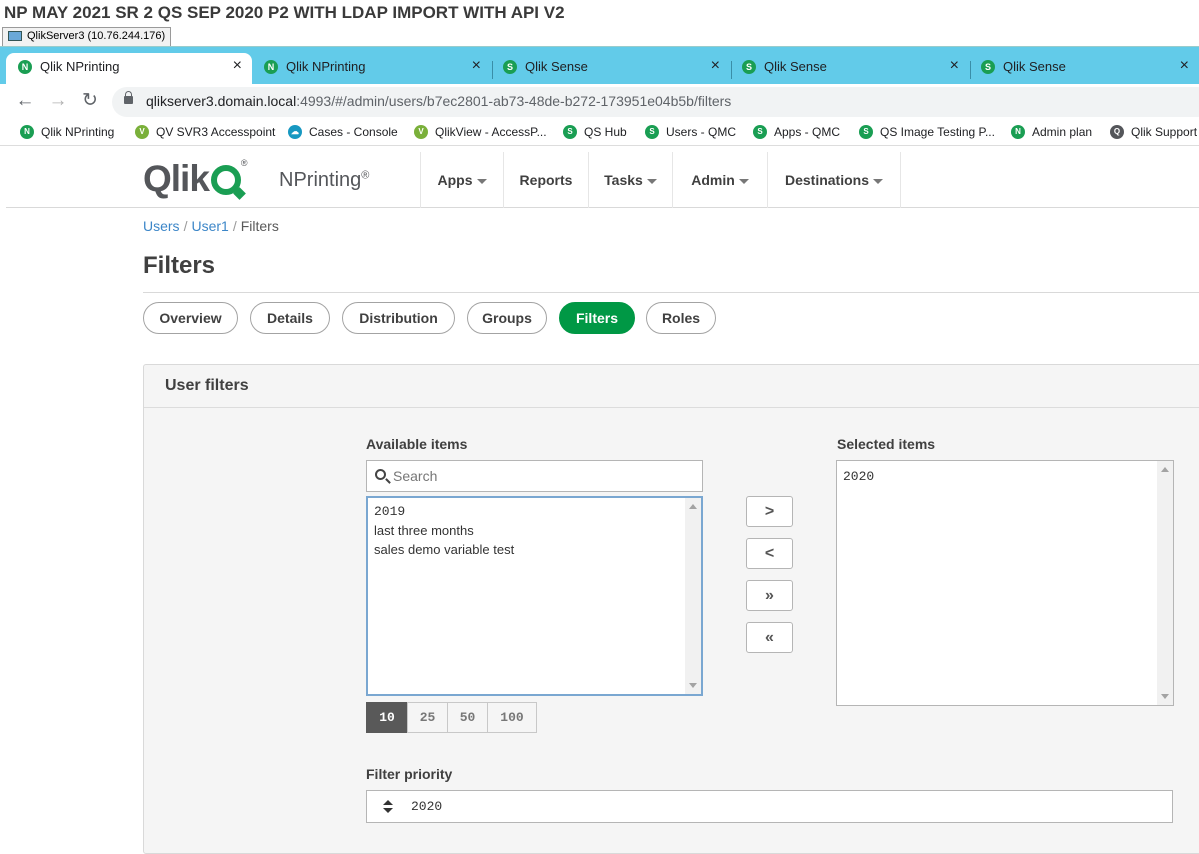 The image size is (1199, 854). Describe the element at coordinates (1051, 132) in the screenshot. I see `bookmark-admin-plan: N Admin plan` at that location.